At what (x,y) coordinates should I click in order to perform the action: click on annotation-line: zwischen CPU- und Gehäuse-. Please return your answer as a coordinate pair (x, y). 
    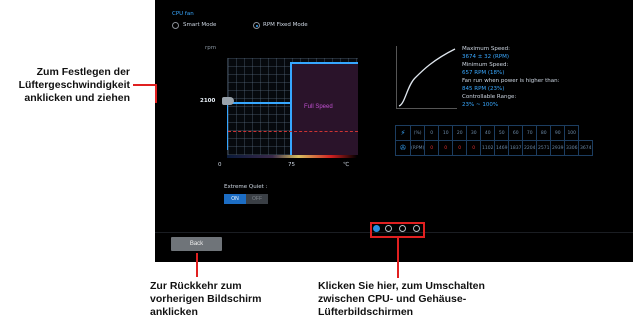
    Looking at the image, I should click on (392, 299).